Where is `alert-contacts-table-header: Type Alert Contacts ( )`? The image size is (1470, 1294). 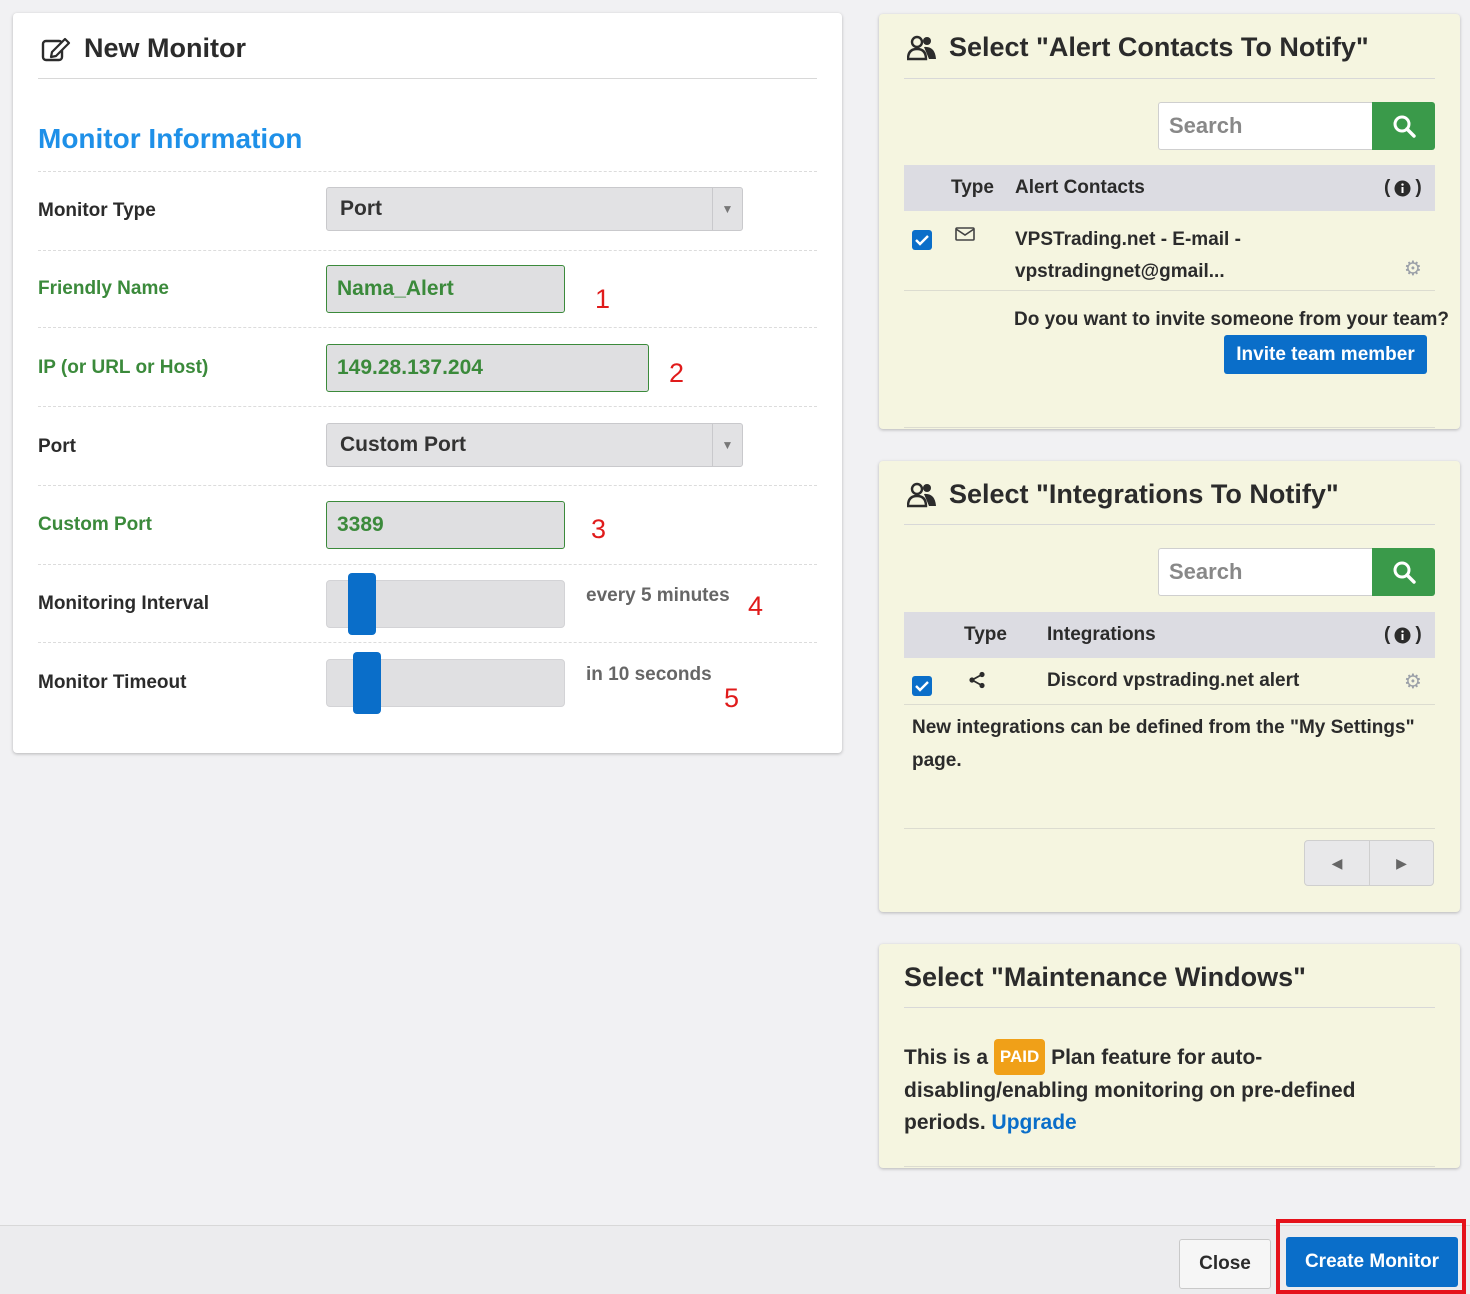 alert-contacts-table-header: Type Alert Contacts ( ) is located at coordinates (1169, 188).